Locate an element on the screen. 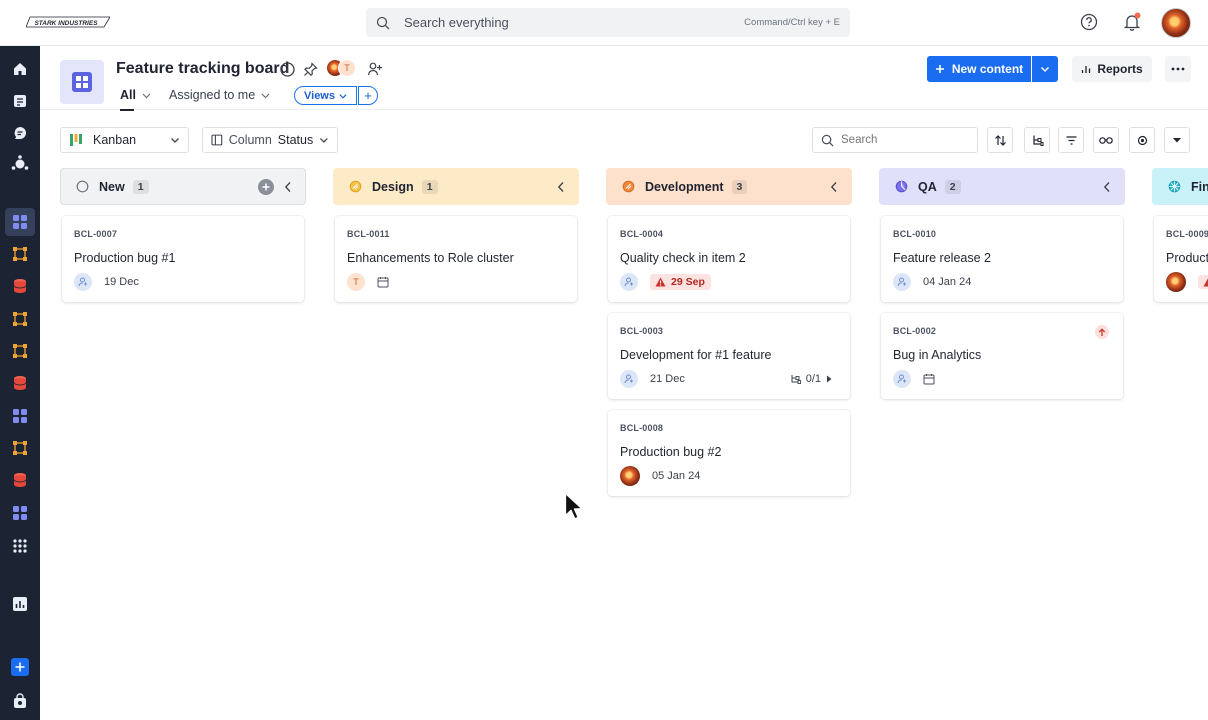 The image size is (1208, 720). new-content-menu-button is located at coordinates (1045, 69).